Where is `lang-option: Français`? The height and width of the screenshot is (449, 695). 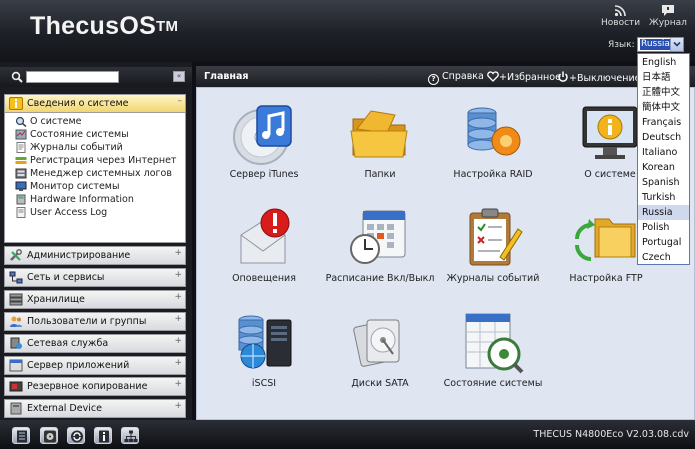 lang-option: Français is located at coordinates (663, 122).